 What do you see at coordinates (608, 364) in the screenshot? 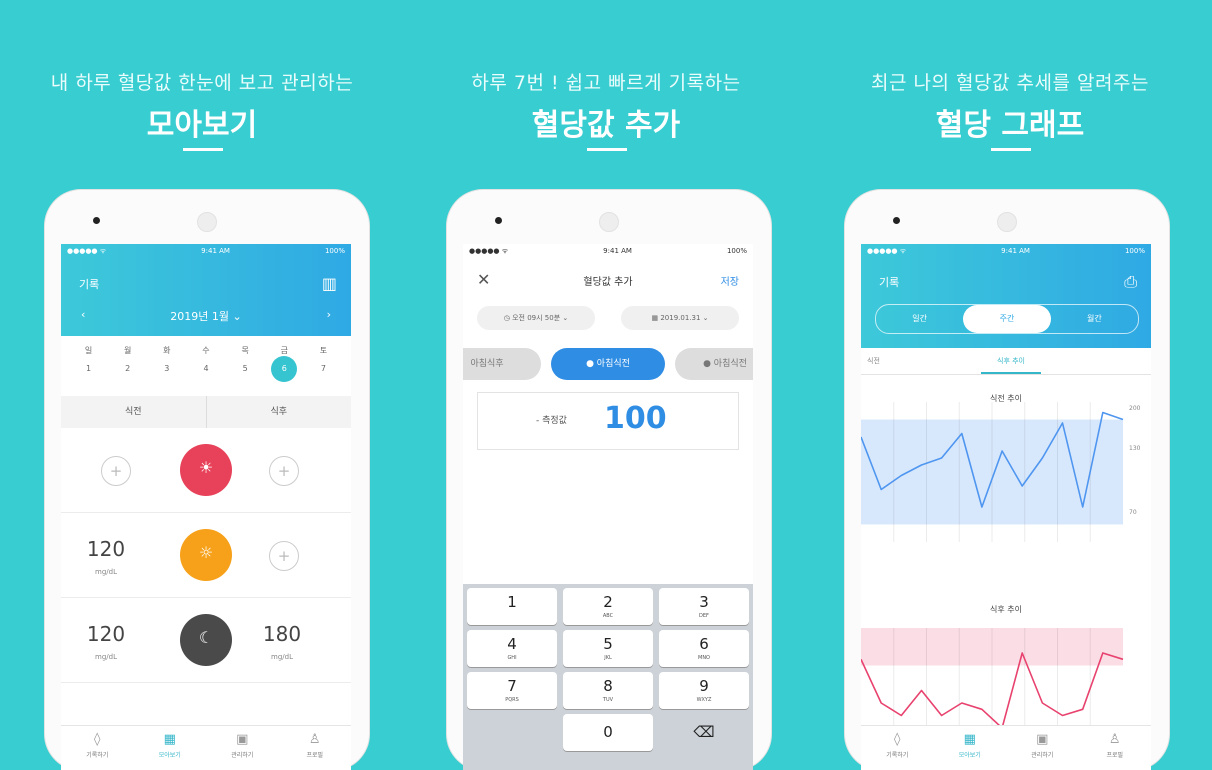
I see `chip-selected: ● 아침식전` at bounding box center [608, 364].